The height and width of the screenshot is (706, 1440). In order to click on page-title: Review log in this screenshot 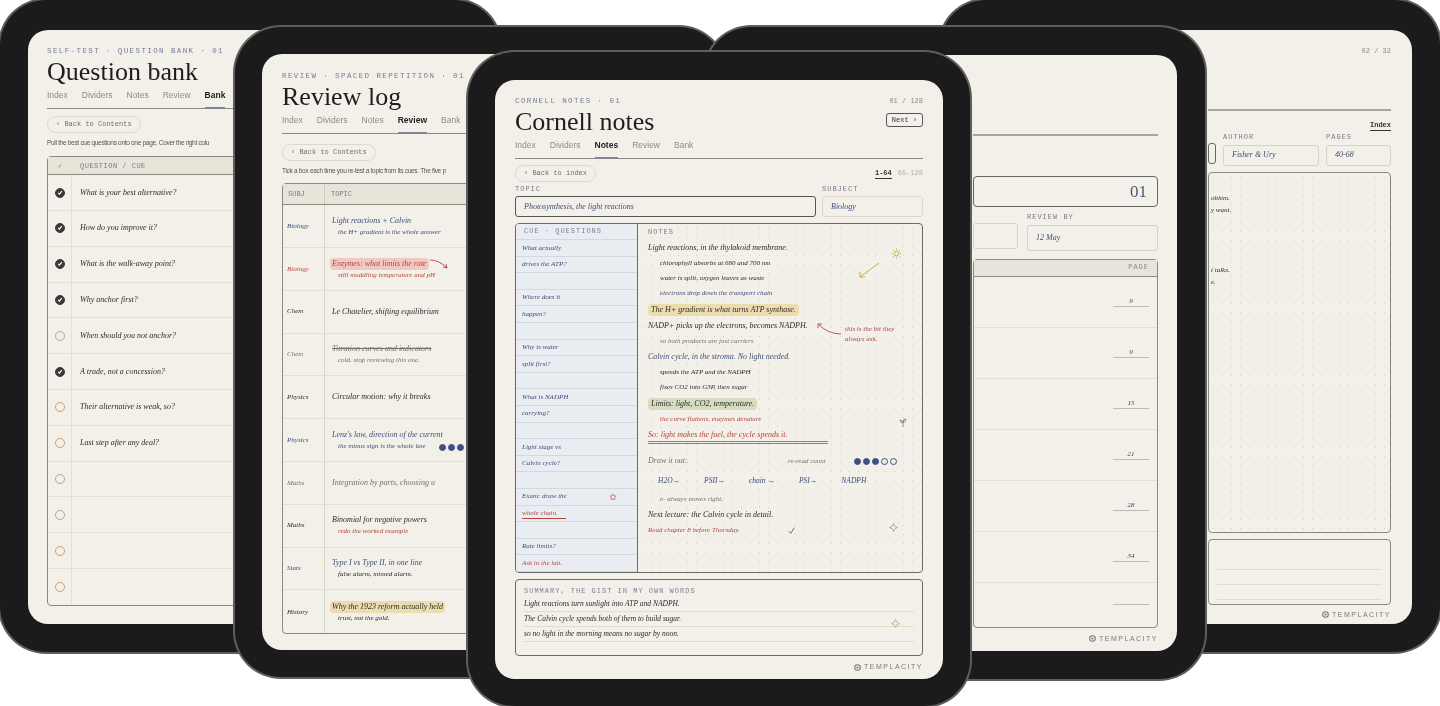, I will do `click(342, 97)`.